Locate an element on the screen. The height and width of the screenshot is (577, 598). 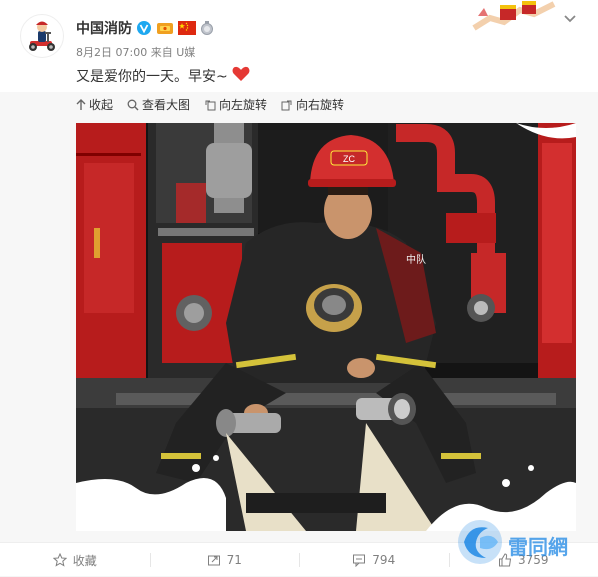
collapse-button: 收起 is located at coordinates (94, 104).